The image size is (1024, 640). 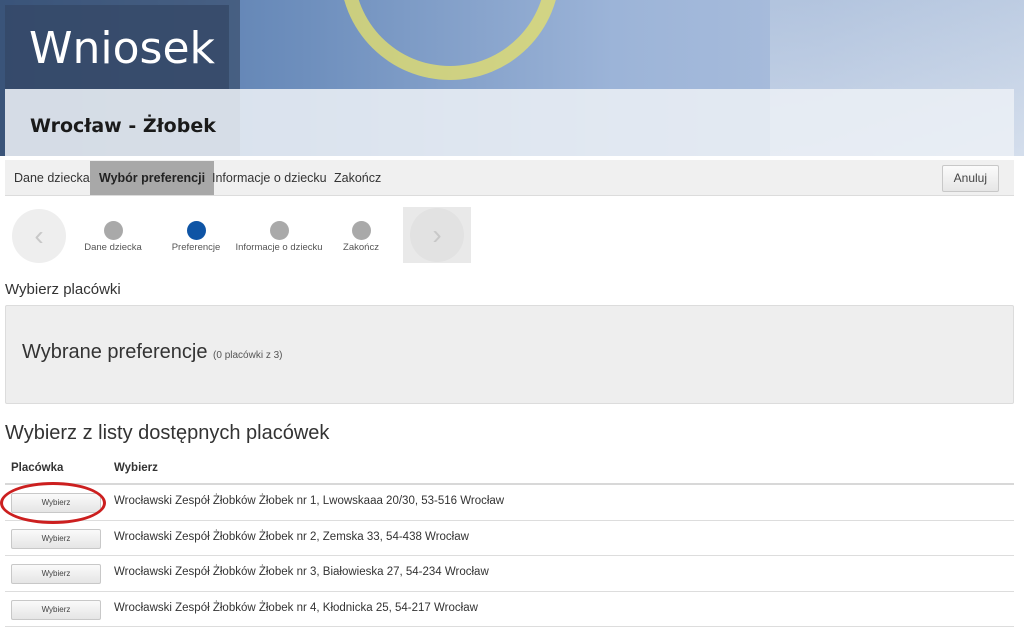 I want to click on step-dane-dziecka: Dane dziecka, so click(x=113, y=237).